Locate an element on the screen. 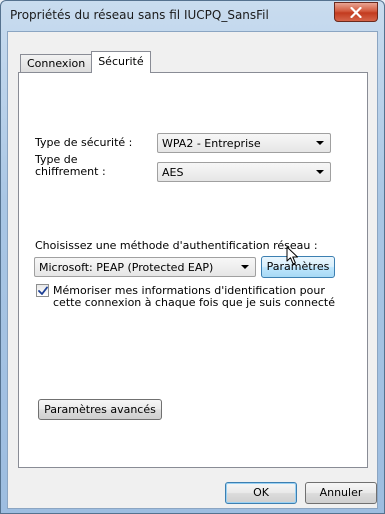 The height and width of the screenshot is (514, 385). encryption-type-value: AES is located at coordinates (173, 172).